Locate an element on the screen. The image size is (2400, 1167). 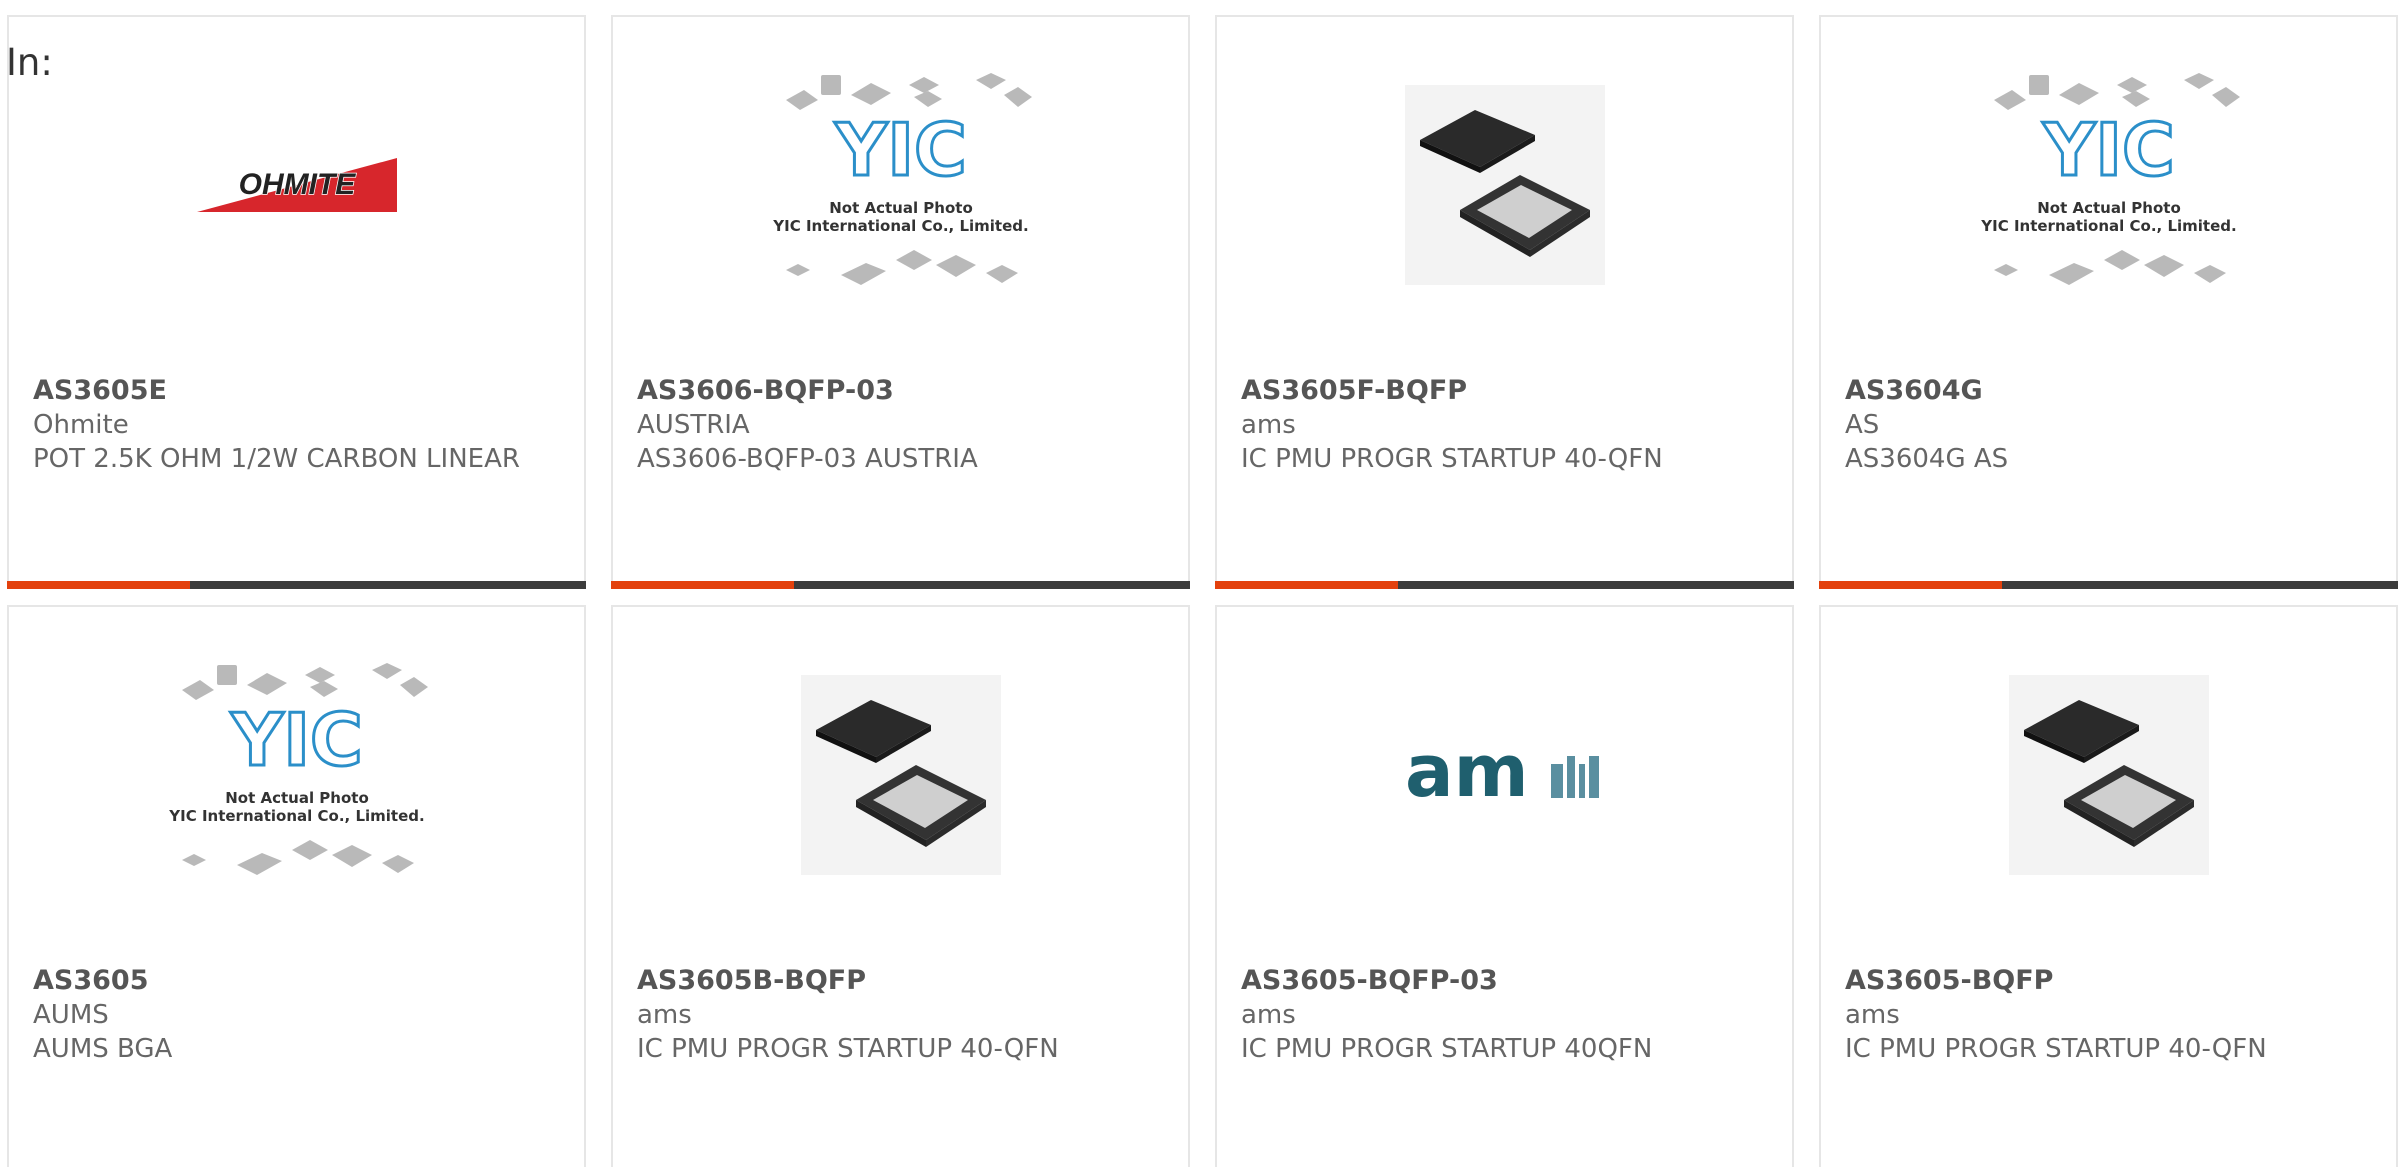
part-number: AS3605-BQFP-03 is located at coordinates (1506, 981).